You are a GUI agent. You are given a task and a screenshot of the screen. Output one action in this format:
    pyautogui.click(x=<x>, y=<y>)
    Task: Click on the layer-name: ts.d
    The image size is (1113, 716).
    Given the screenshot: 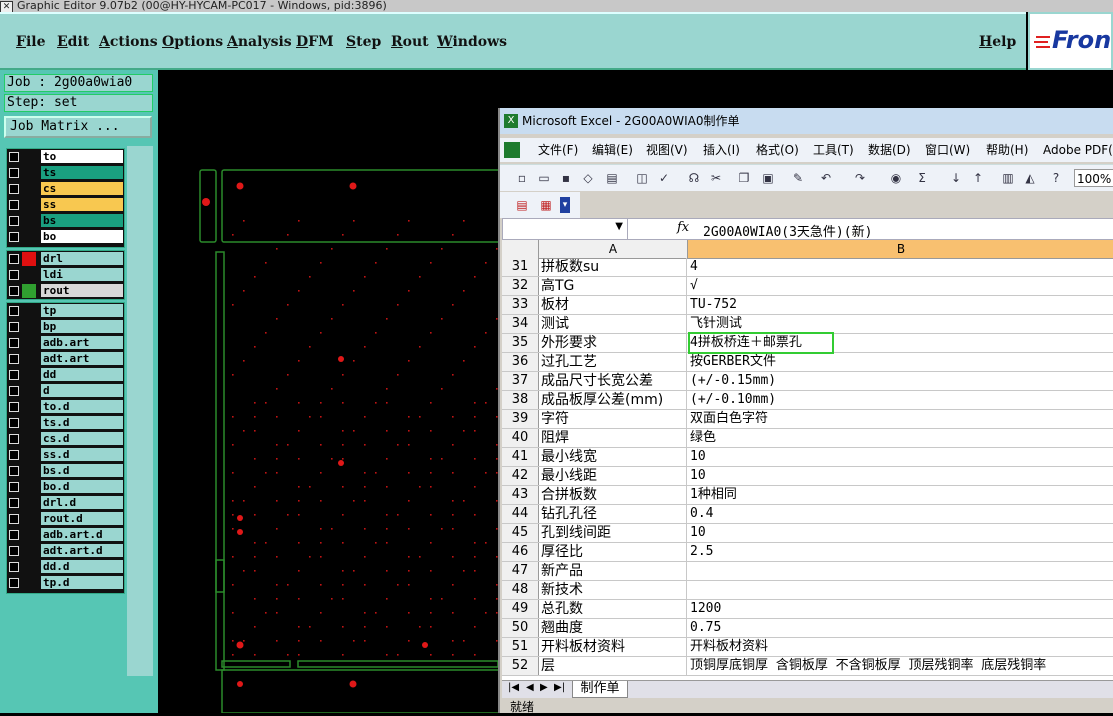 What is the action you would take?
    pyautogui.click(x=82, y=422)
    